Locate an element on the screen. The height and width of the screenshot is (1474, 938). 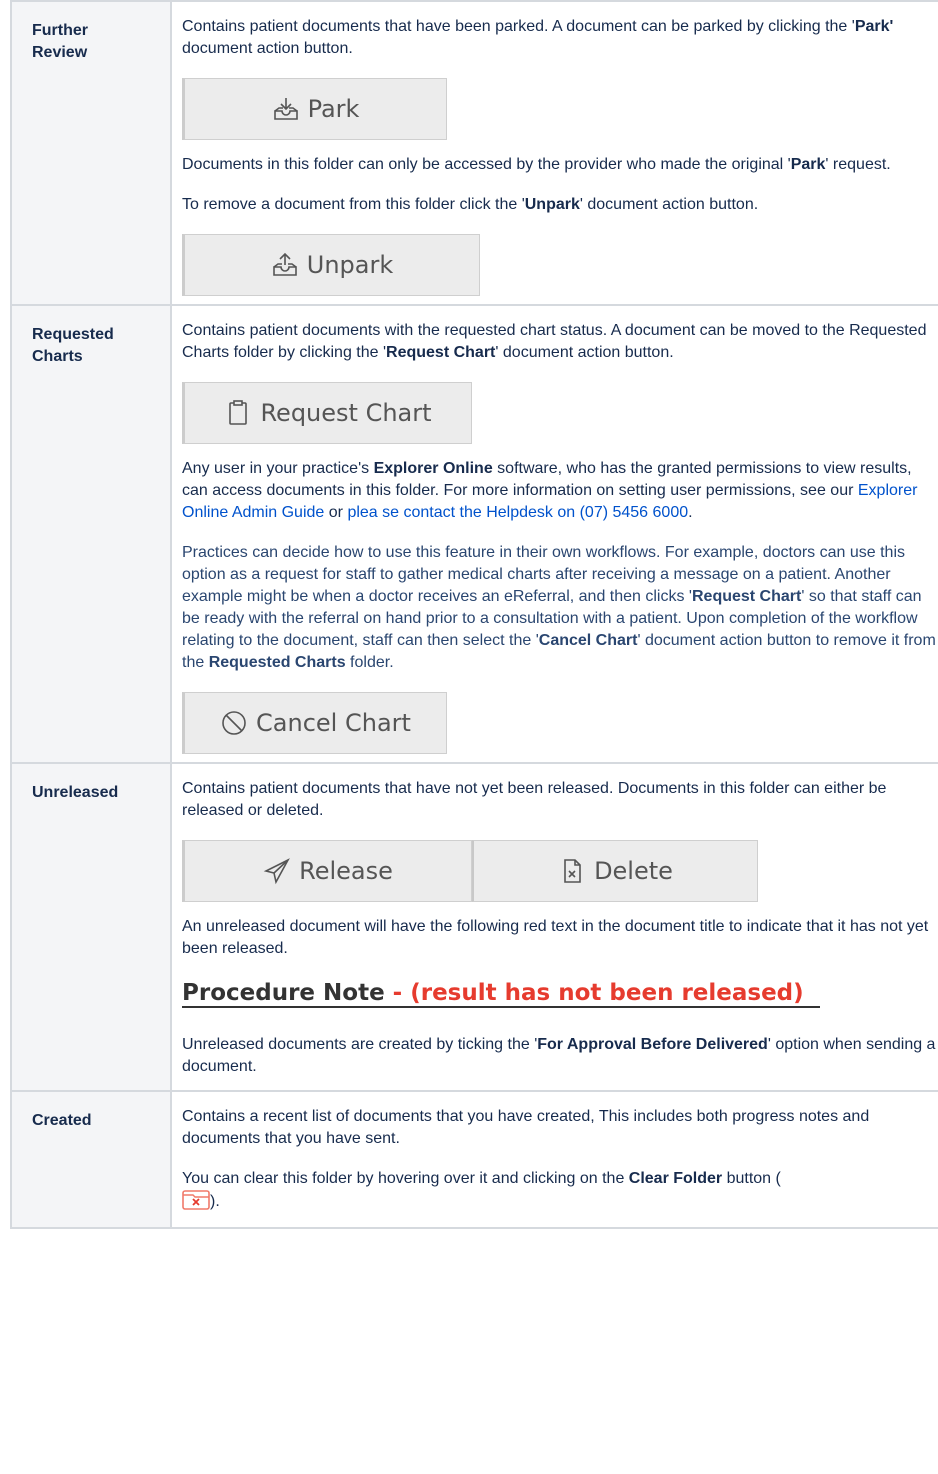
bold-text: Clear Folder is located at coordinates (675, 1178).